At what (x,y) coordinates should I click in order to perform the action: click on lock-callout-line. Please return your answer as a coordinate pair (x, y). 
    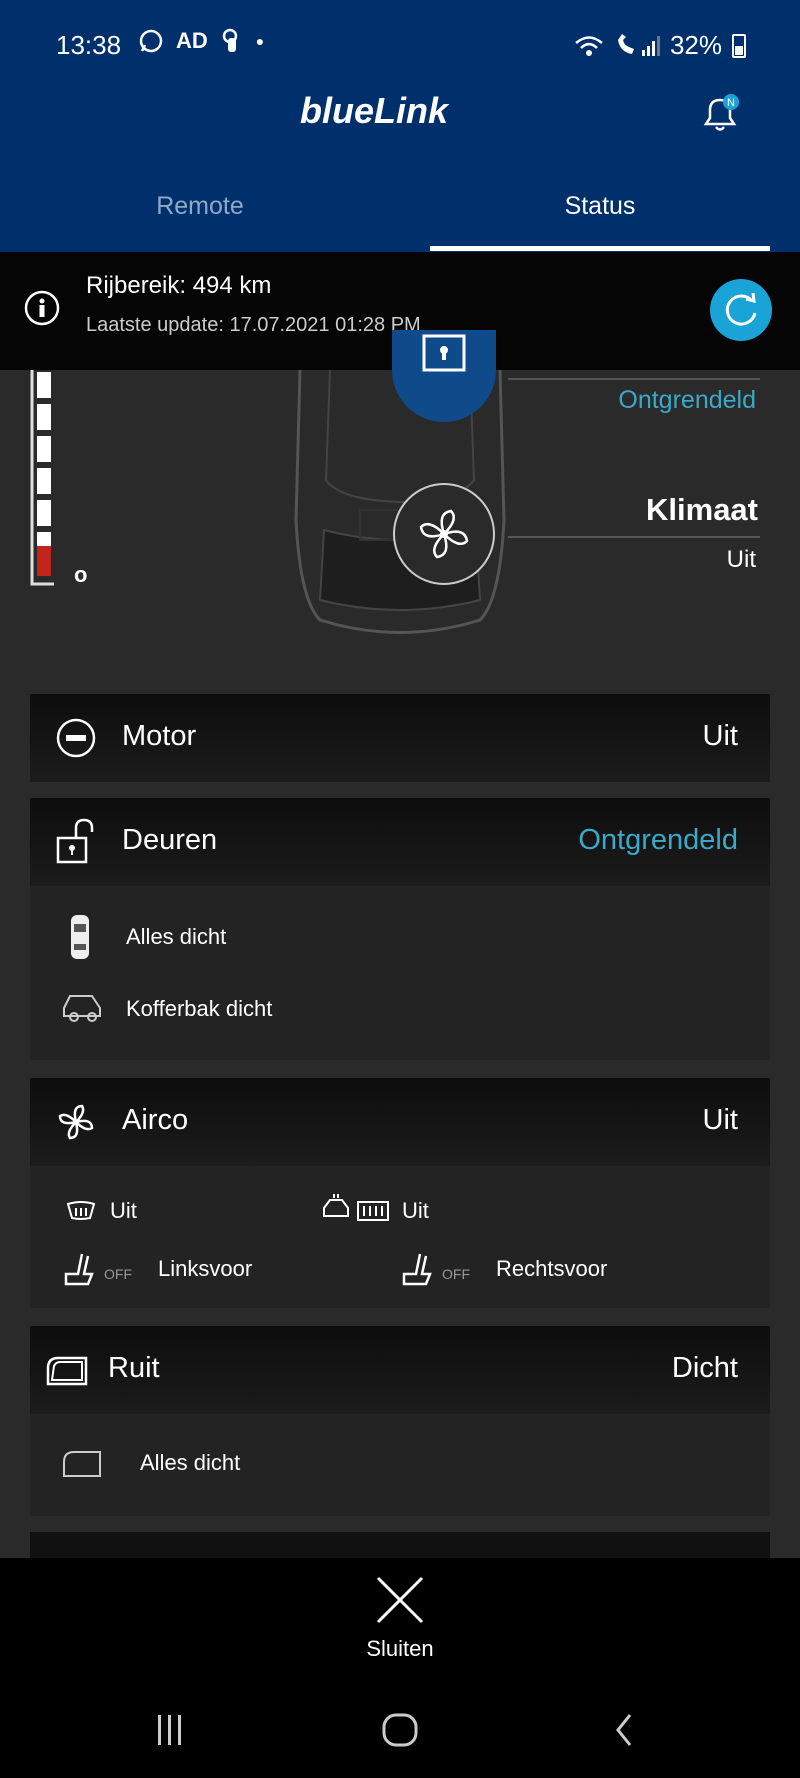
    Looking at the image, I should click on (634, 379).